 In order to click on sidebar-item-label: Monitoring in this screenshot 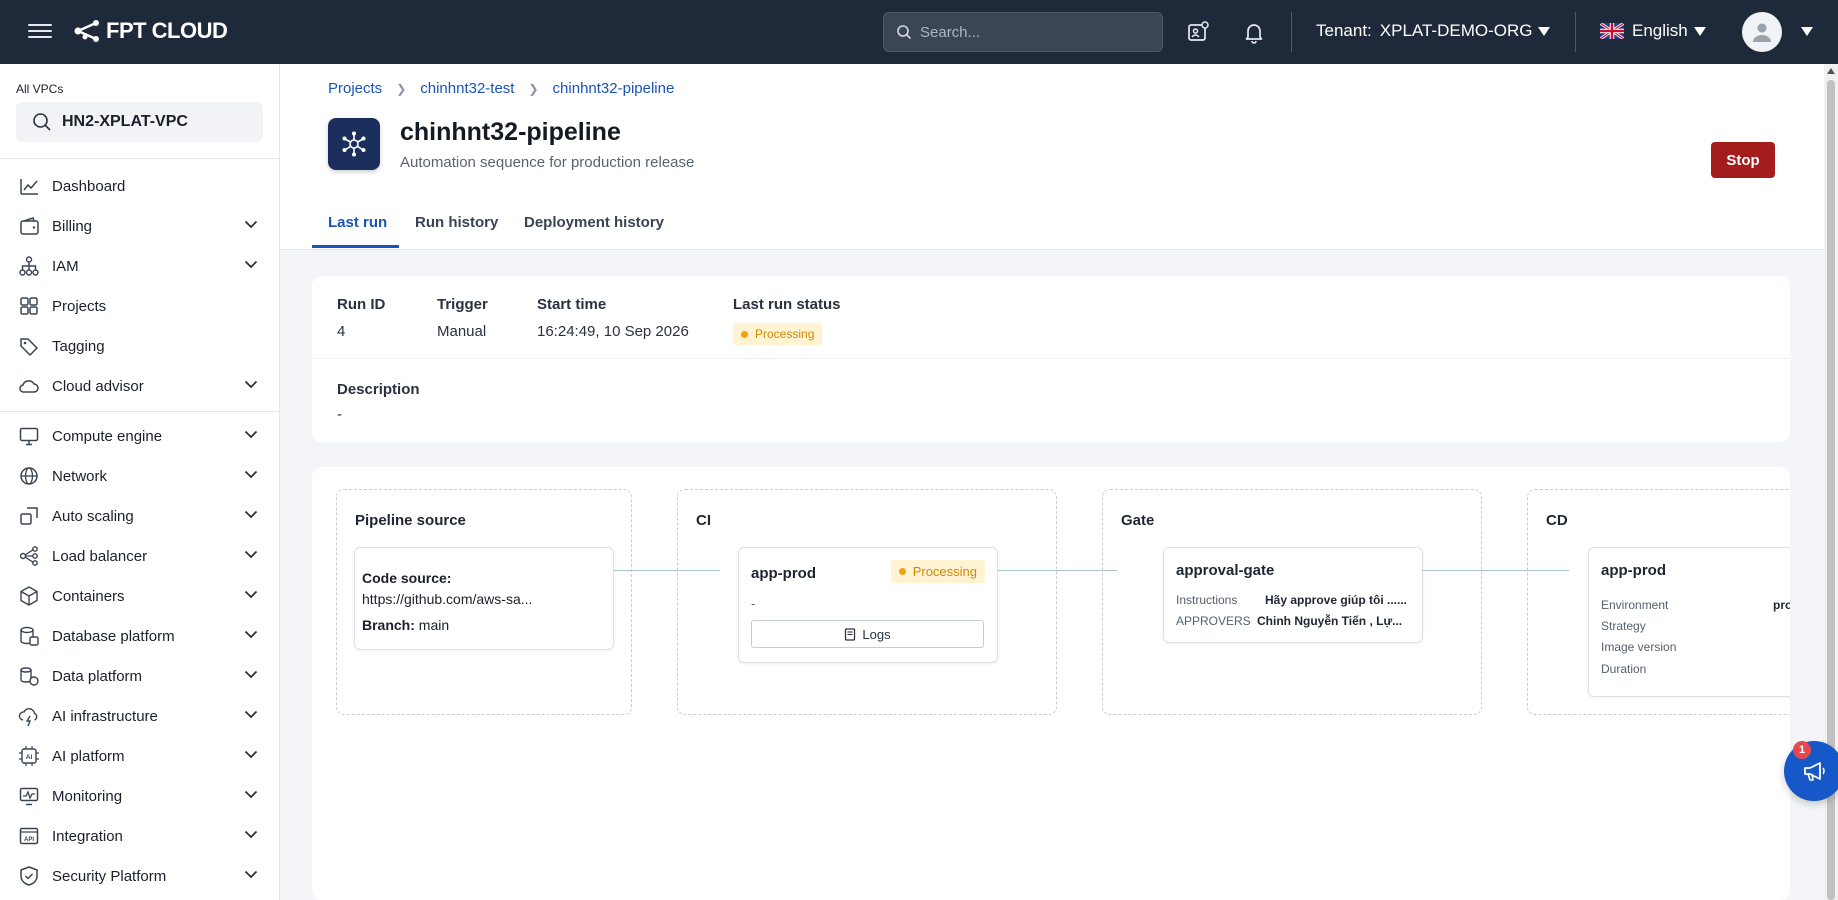, I will do `click(87, 796)`.